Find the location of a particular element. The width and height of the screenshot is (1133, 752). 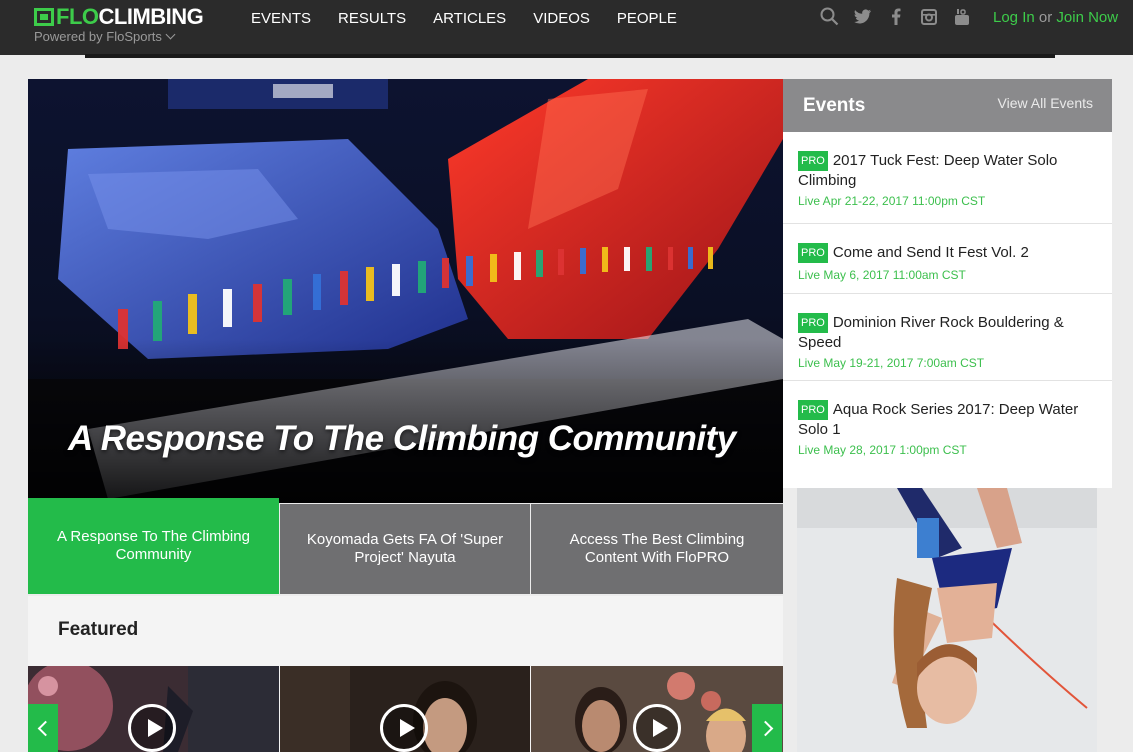

sidebar-ad-image is located at coordinates (947, 620).